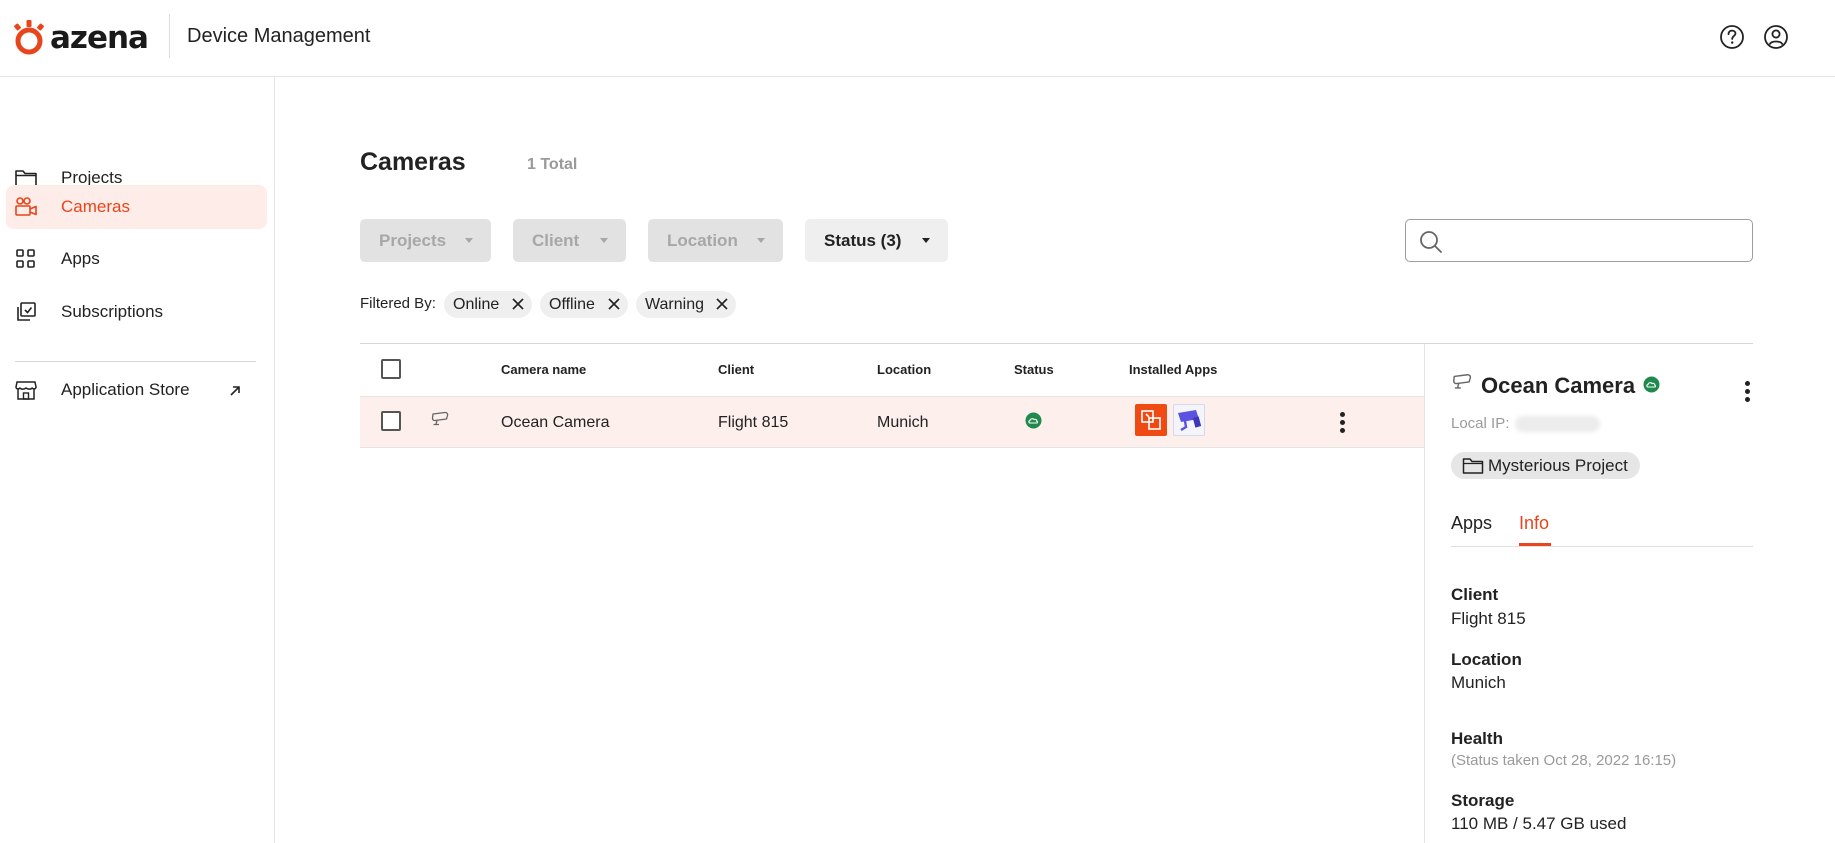 The height and width of the screenshot is (843, 1835). I want to click on page-title: Cameras, so click(413, 162).